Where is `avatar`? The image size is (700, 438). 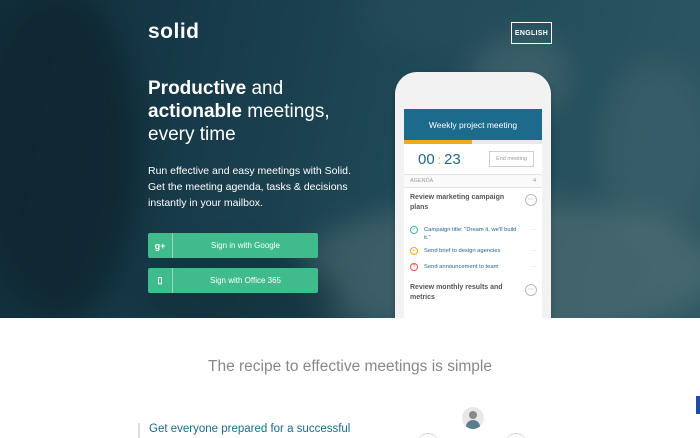 avatar is located at coordinates (473, 418).